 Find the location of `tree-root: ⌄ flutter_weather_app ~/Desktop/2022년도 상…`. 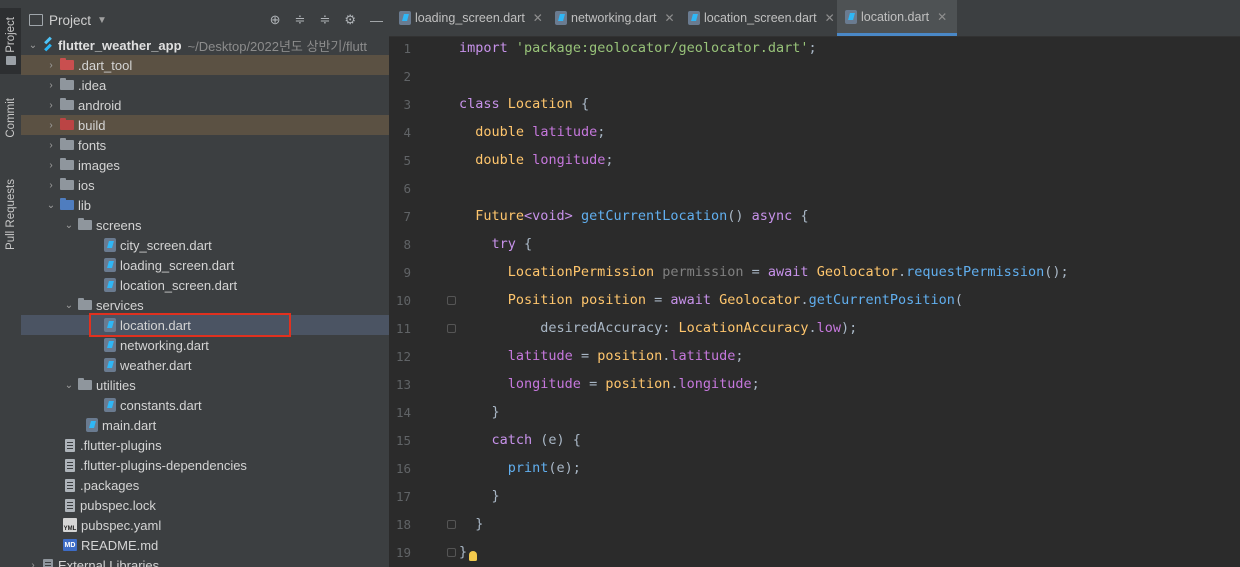

tree-root: ⌄ flutter_weather_app ~/Desktop/2022년도 상… is located at coordinates (205, 45).